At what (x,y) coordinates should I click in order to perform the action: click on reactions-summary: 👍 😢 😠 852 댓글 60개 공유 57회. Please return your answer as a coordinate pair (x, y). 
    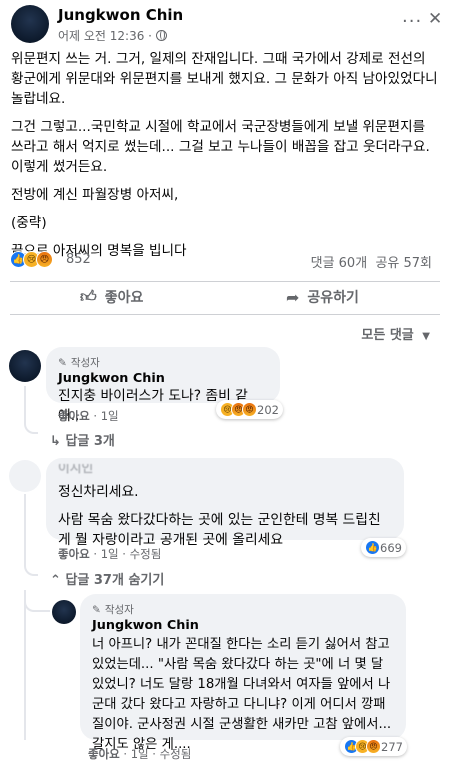
    Looking at the image, I should click on (225, 260).